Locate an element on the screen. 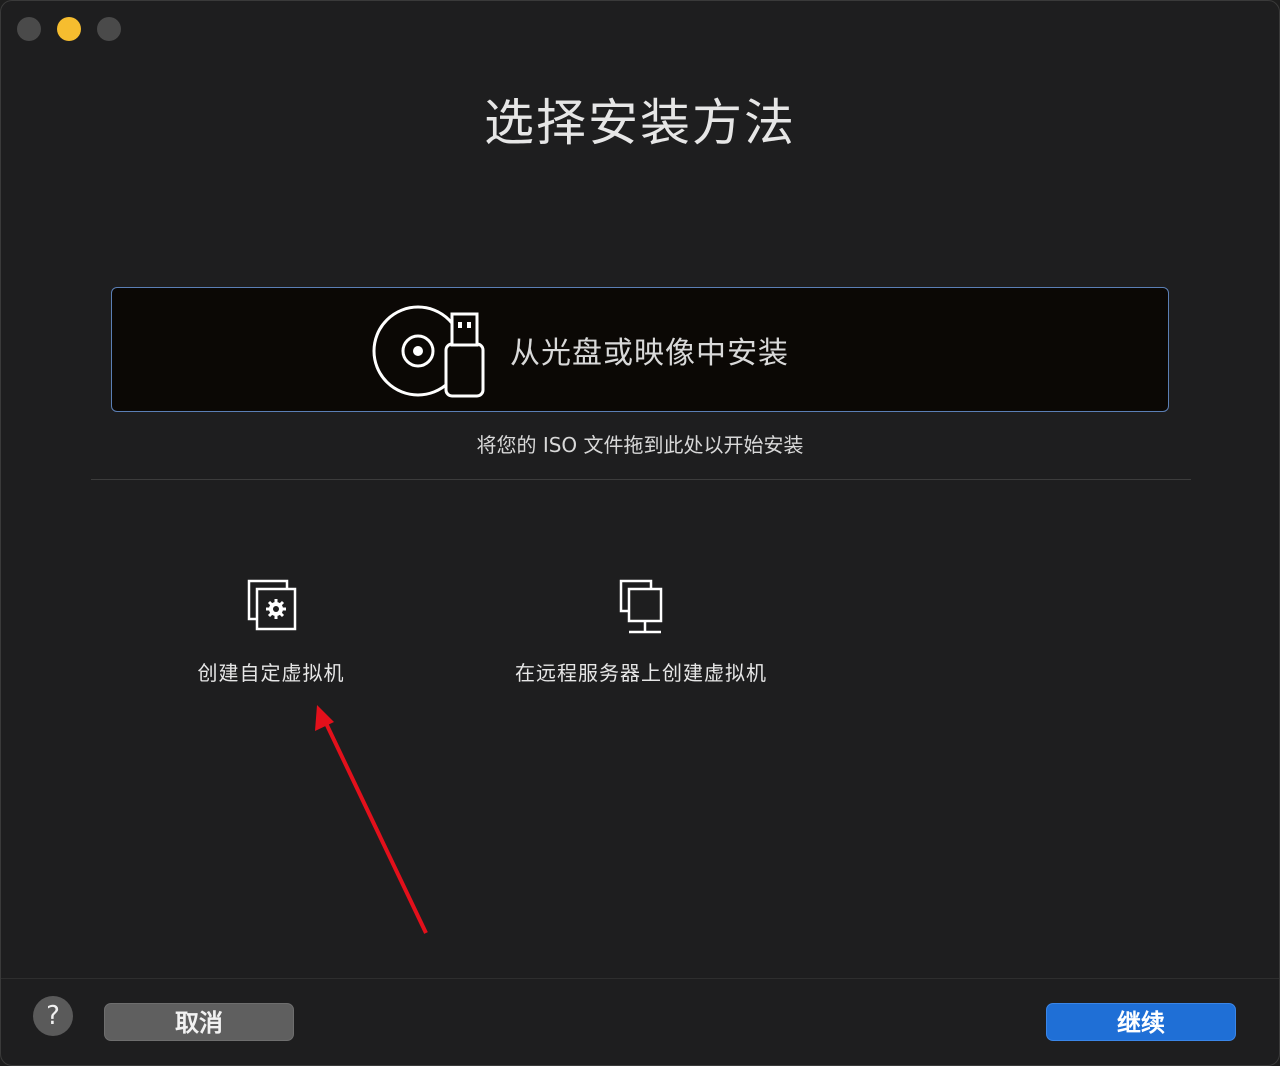 This screenshot has width=1280, height=1066. create-remote-vm-label: 在远程服务器上创建虚拟机 is located at coordinates (641, 673).